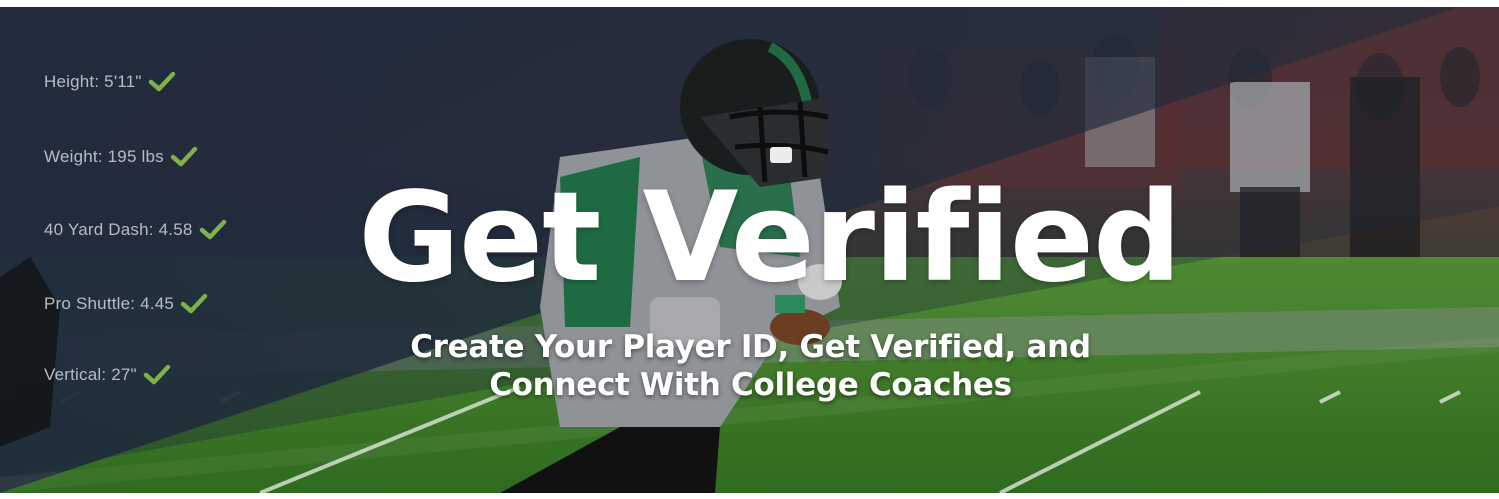  I want to click on stat-label: Weight: 195 lbs, so click(104, 156).